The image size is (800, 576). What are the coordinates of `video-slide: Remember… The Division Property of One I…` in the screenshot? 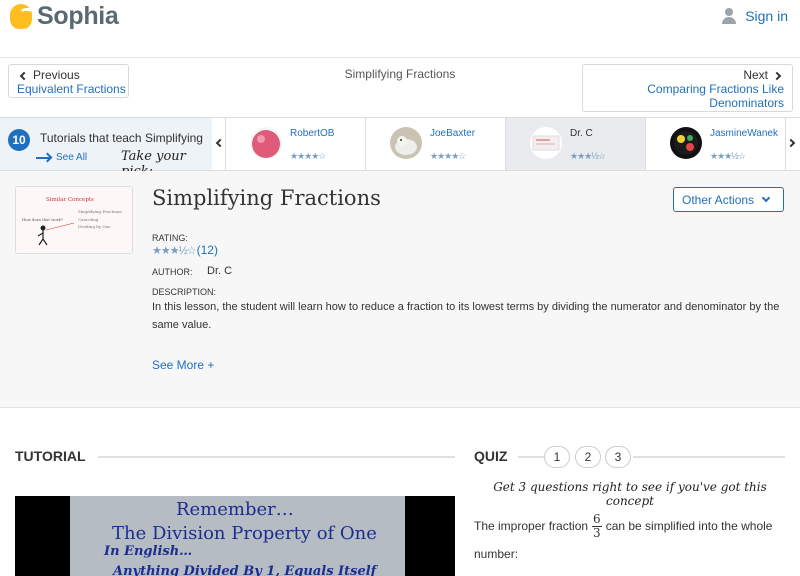 It's located at (237, 536).